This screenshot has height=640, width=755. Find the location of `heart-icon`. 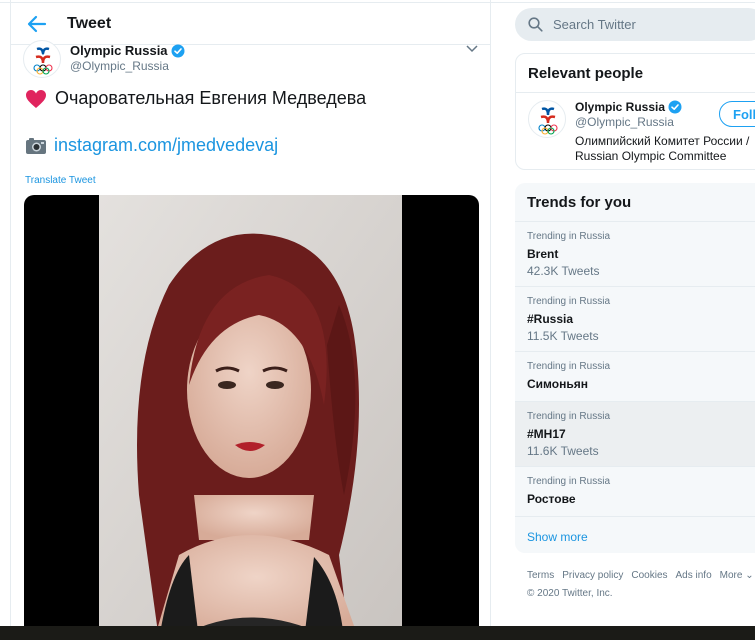

heart-icon is located at coordinates (36, 98).